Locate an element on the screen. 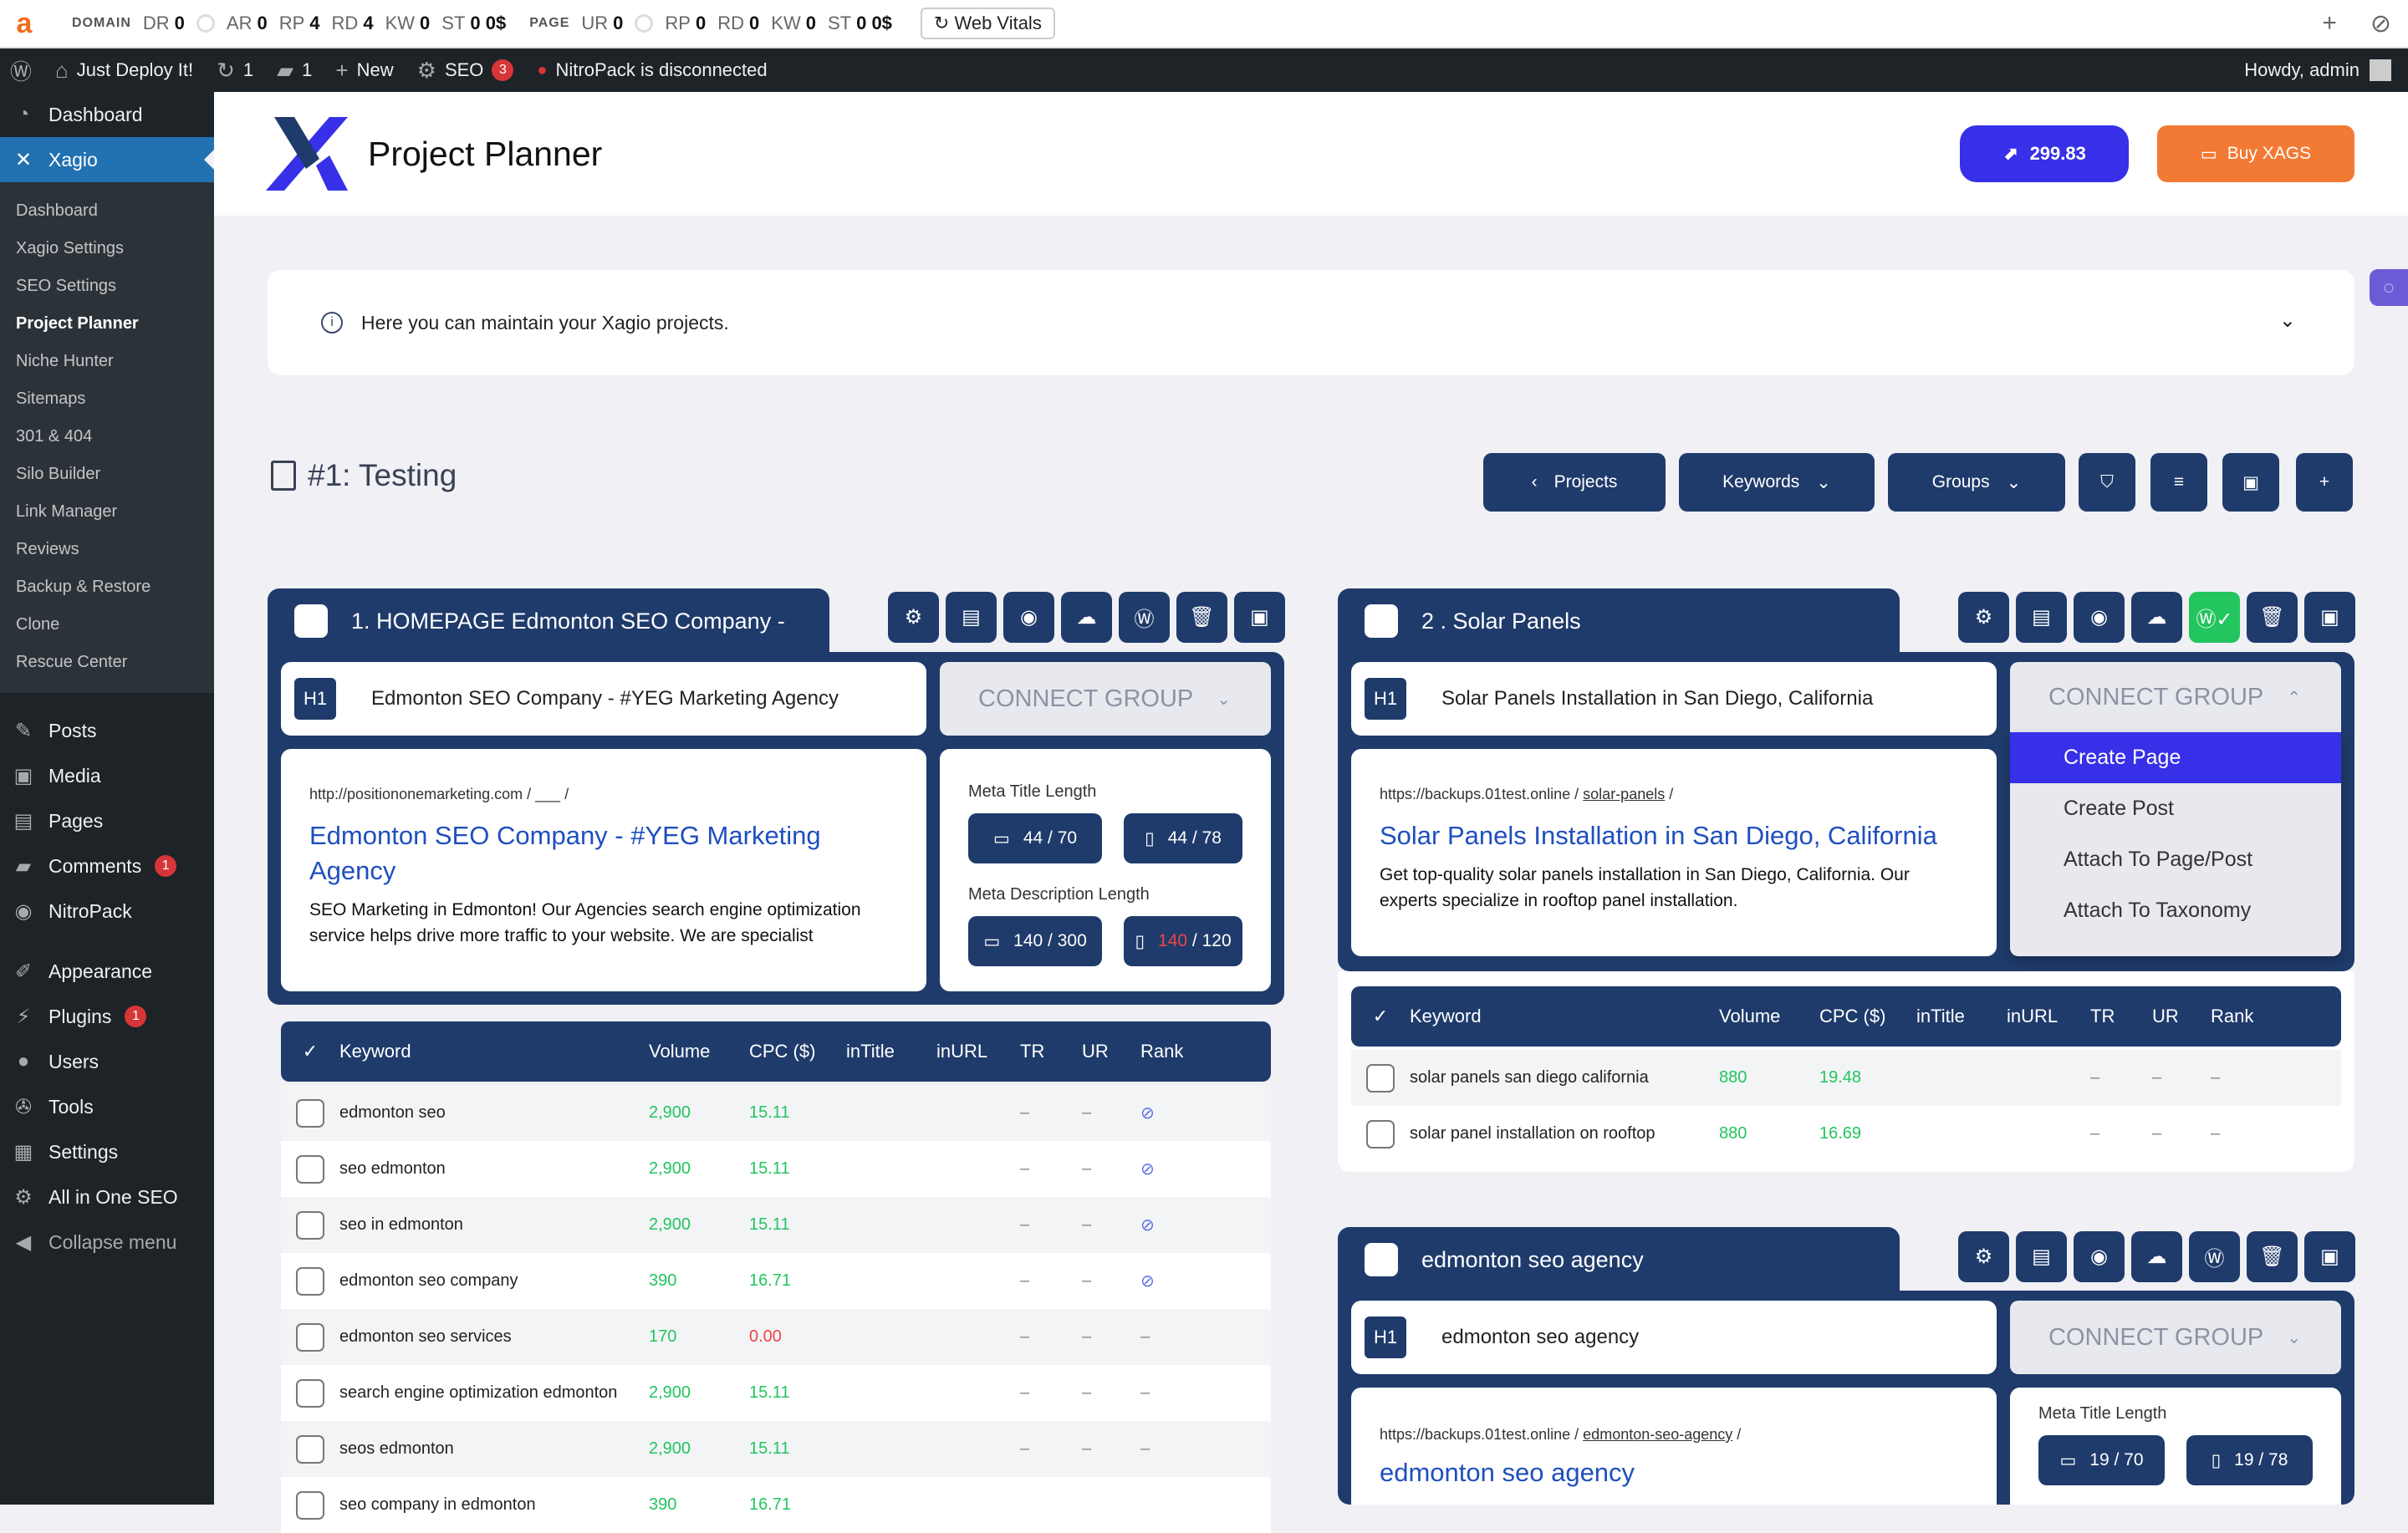 This screenshot has width=2408, height=1533. url-slug: ___ is located at coordinates (547, 794).